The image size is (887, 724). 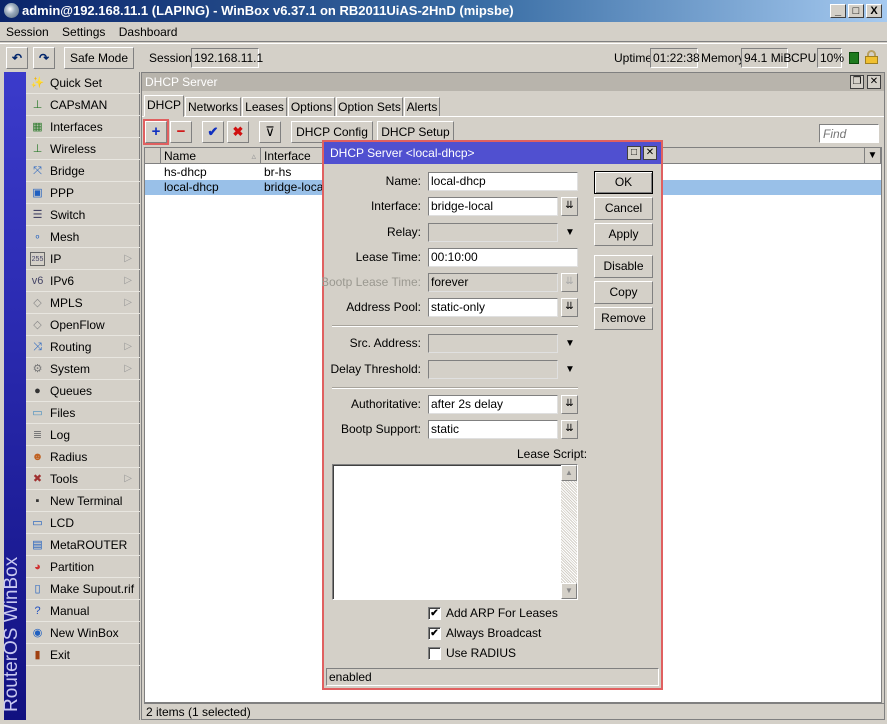 What do you see at coordinates (83, 347) in the screenshot?
I see `sidebar-item-routing: ⤨ Routing ▷` at bounding box center [83, 347].